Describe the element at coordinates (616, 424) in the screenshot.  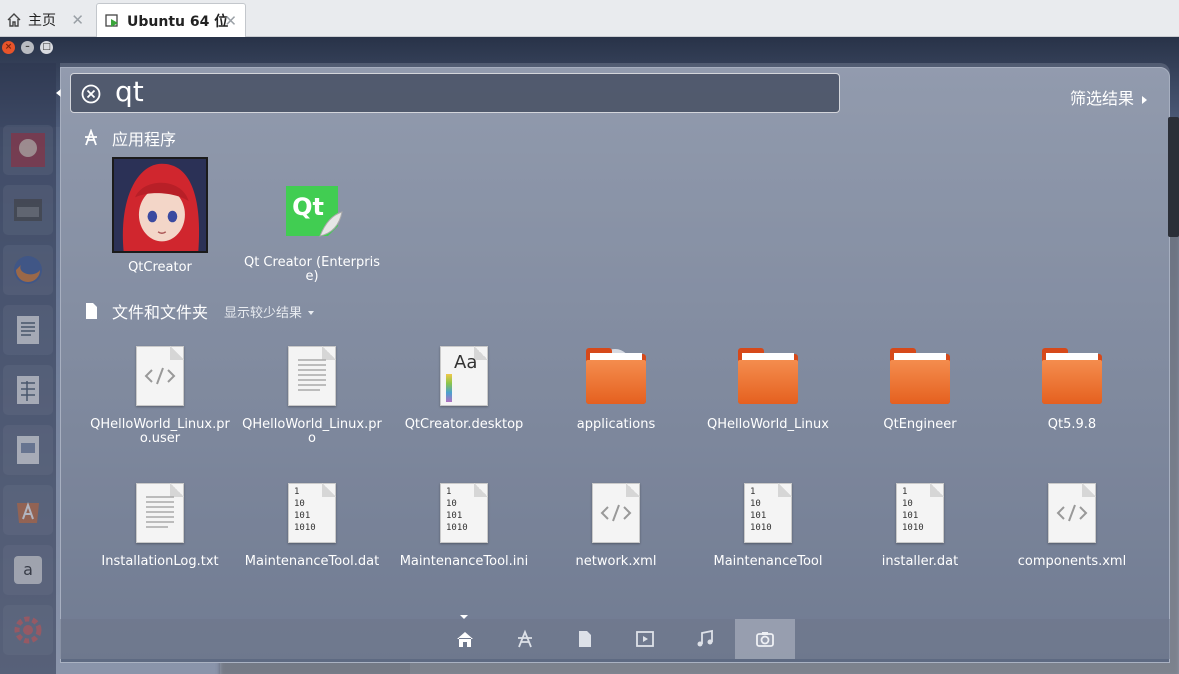
I see `file-label: applications` at that location.